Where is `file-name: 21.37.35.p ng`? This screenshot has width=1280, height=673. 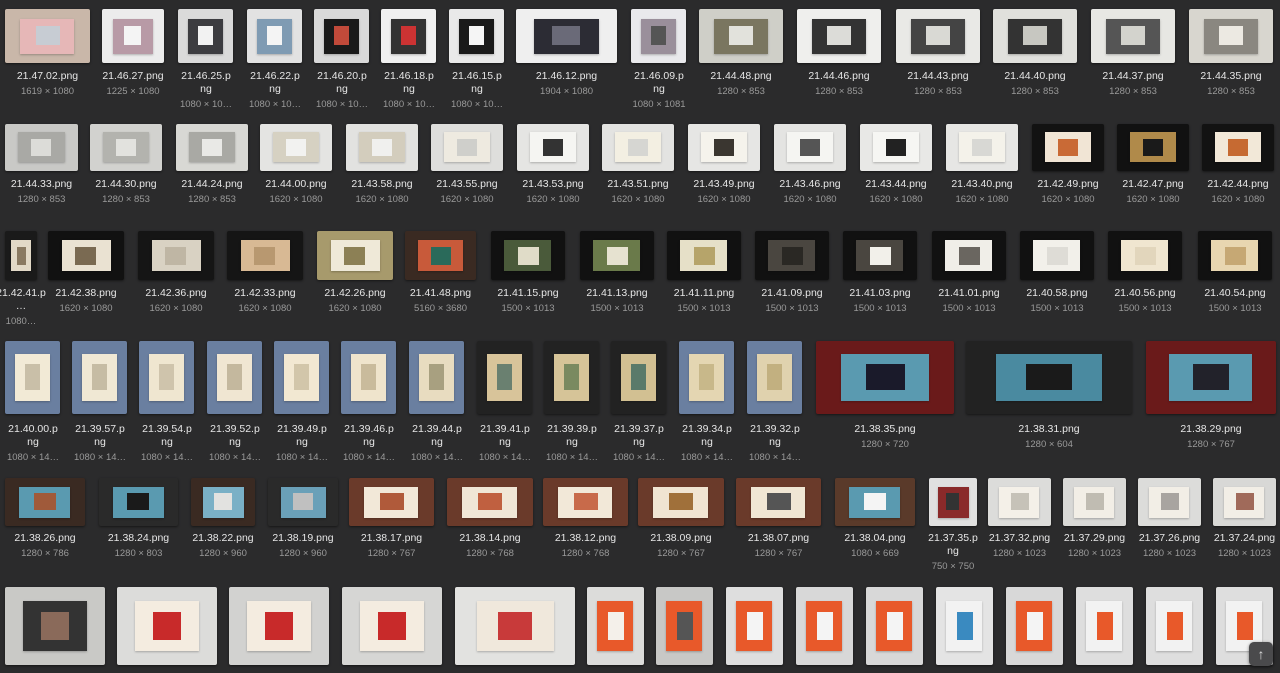 file-name: 21.37.35.p ng is located at coordinates (953, 544).